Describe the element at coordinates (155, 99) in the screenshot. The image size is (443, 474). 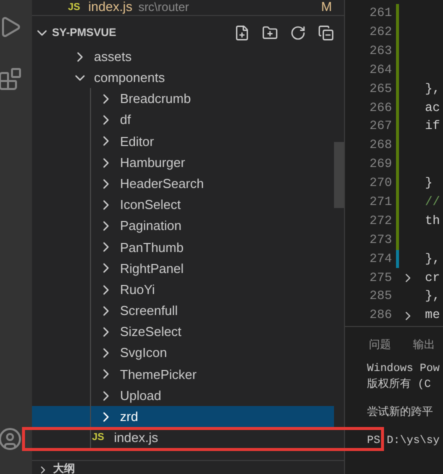
I see `item-label: Breadcrumb` at that location.